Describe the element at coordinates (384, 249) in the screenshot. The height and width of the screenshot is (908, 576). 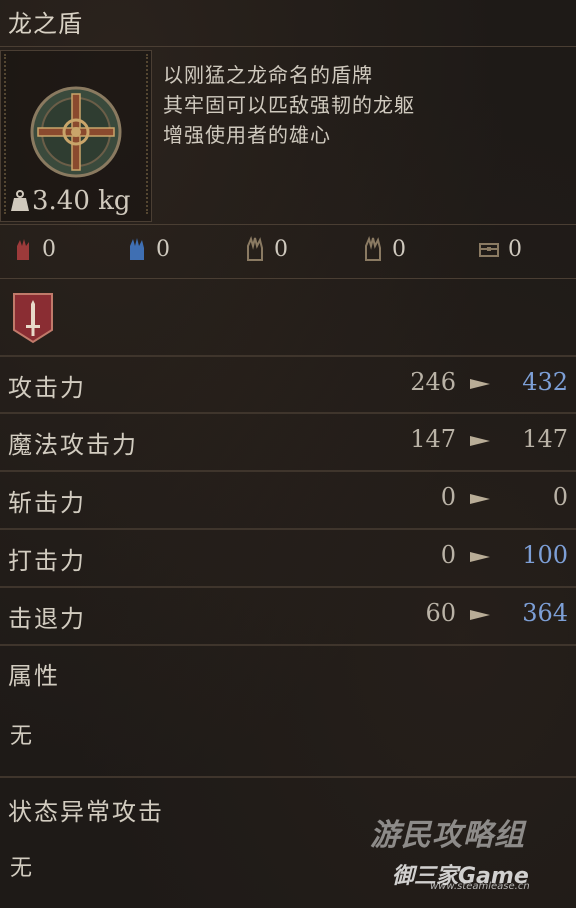
I see `resistance-lightning: 0` at that location.